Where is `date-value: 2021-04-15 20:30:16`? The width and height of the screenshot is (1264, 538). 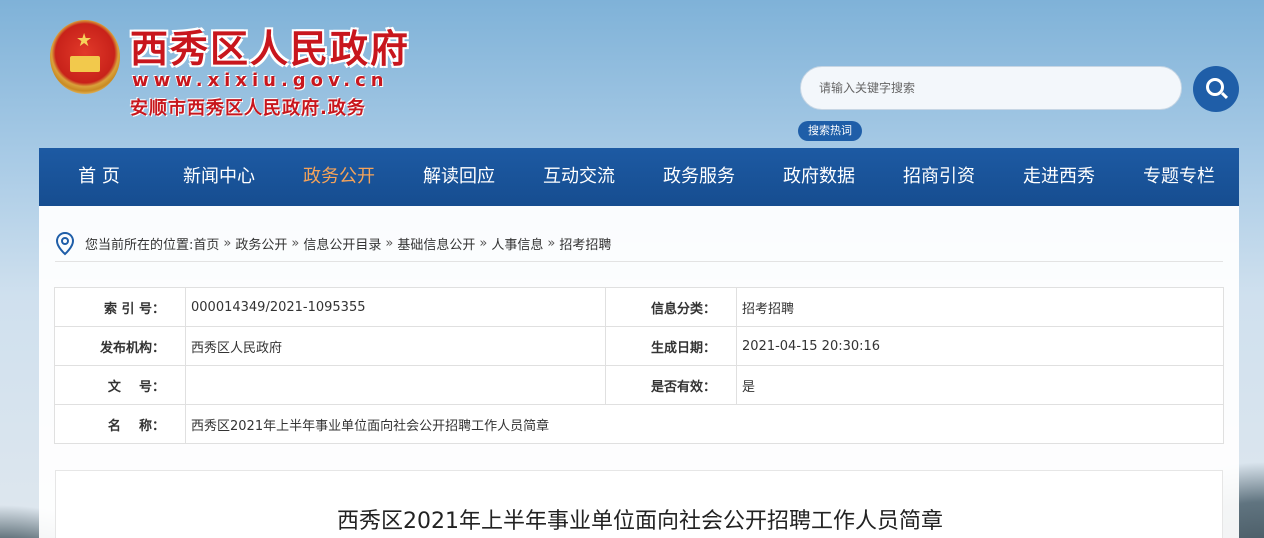 date-value: 2021-04-15 20:30:16 is located at coordinates (980, 346).